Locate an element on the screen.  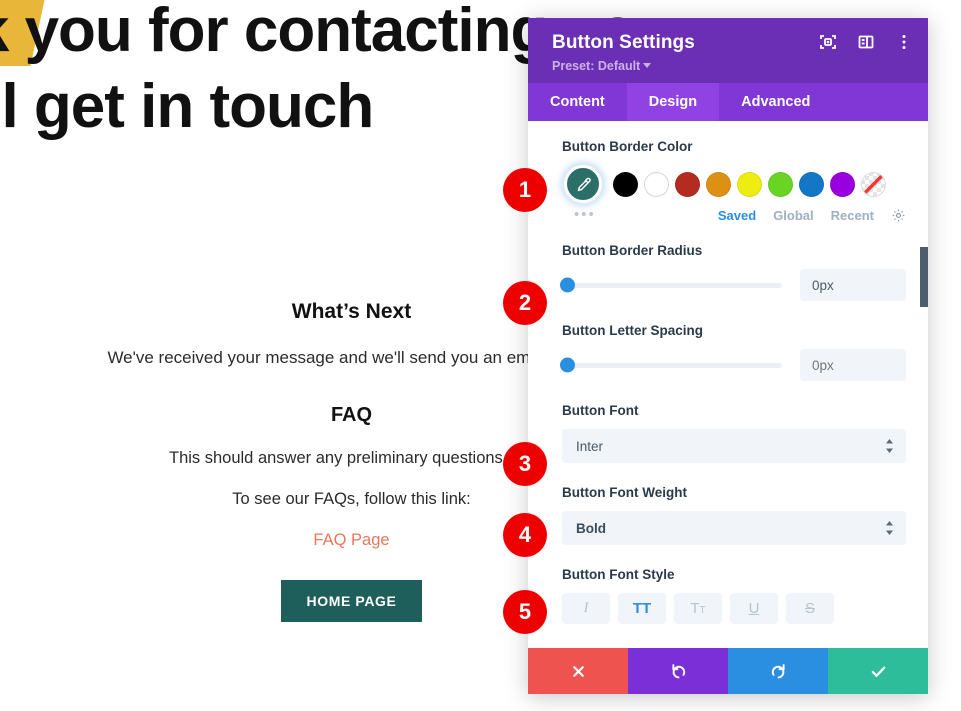
border-radius-label: Button Border Radius is located at coordinates (632, 250).